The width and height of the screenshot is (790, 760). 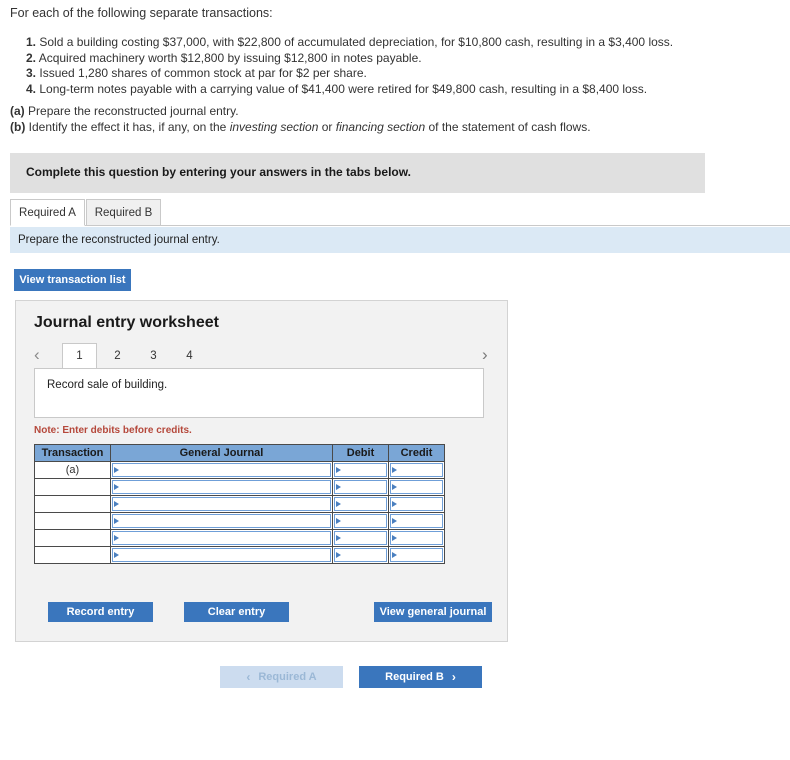 I want to click on requirement-a-tag: (a), so click(x=17, y=111).